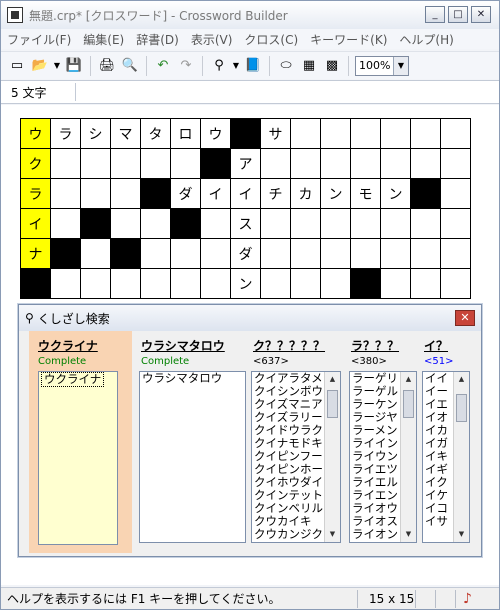  I want to click on grid-cell: タ, so click(156, 134).